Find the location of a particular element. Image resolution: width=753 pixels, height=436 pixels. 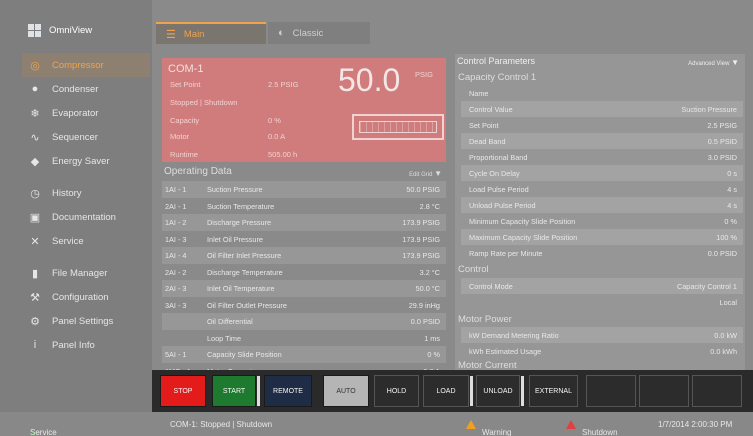

external-button: EXTERNAL is located at coordinates (553, 391).